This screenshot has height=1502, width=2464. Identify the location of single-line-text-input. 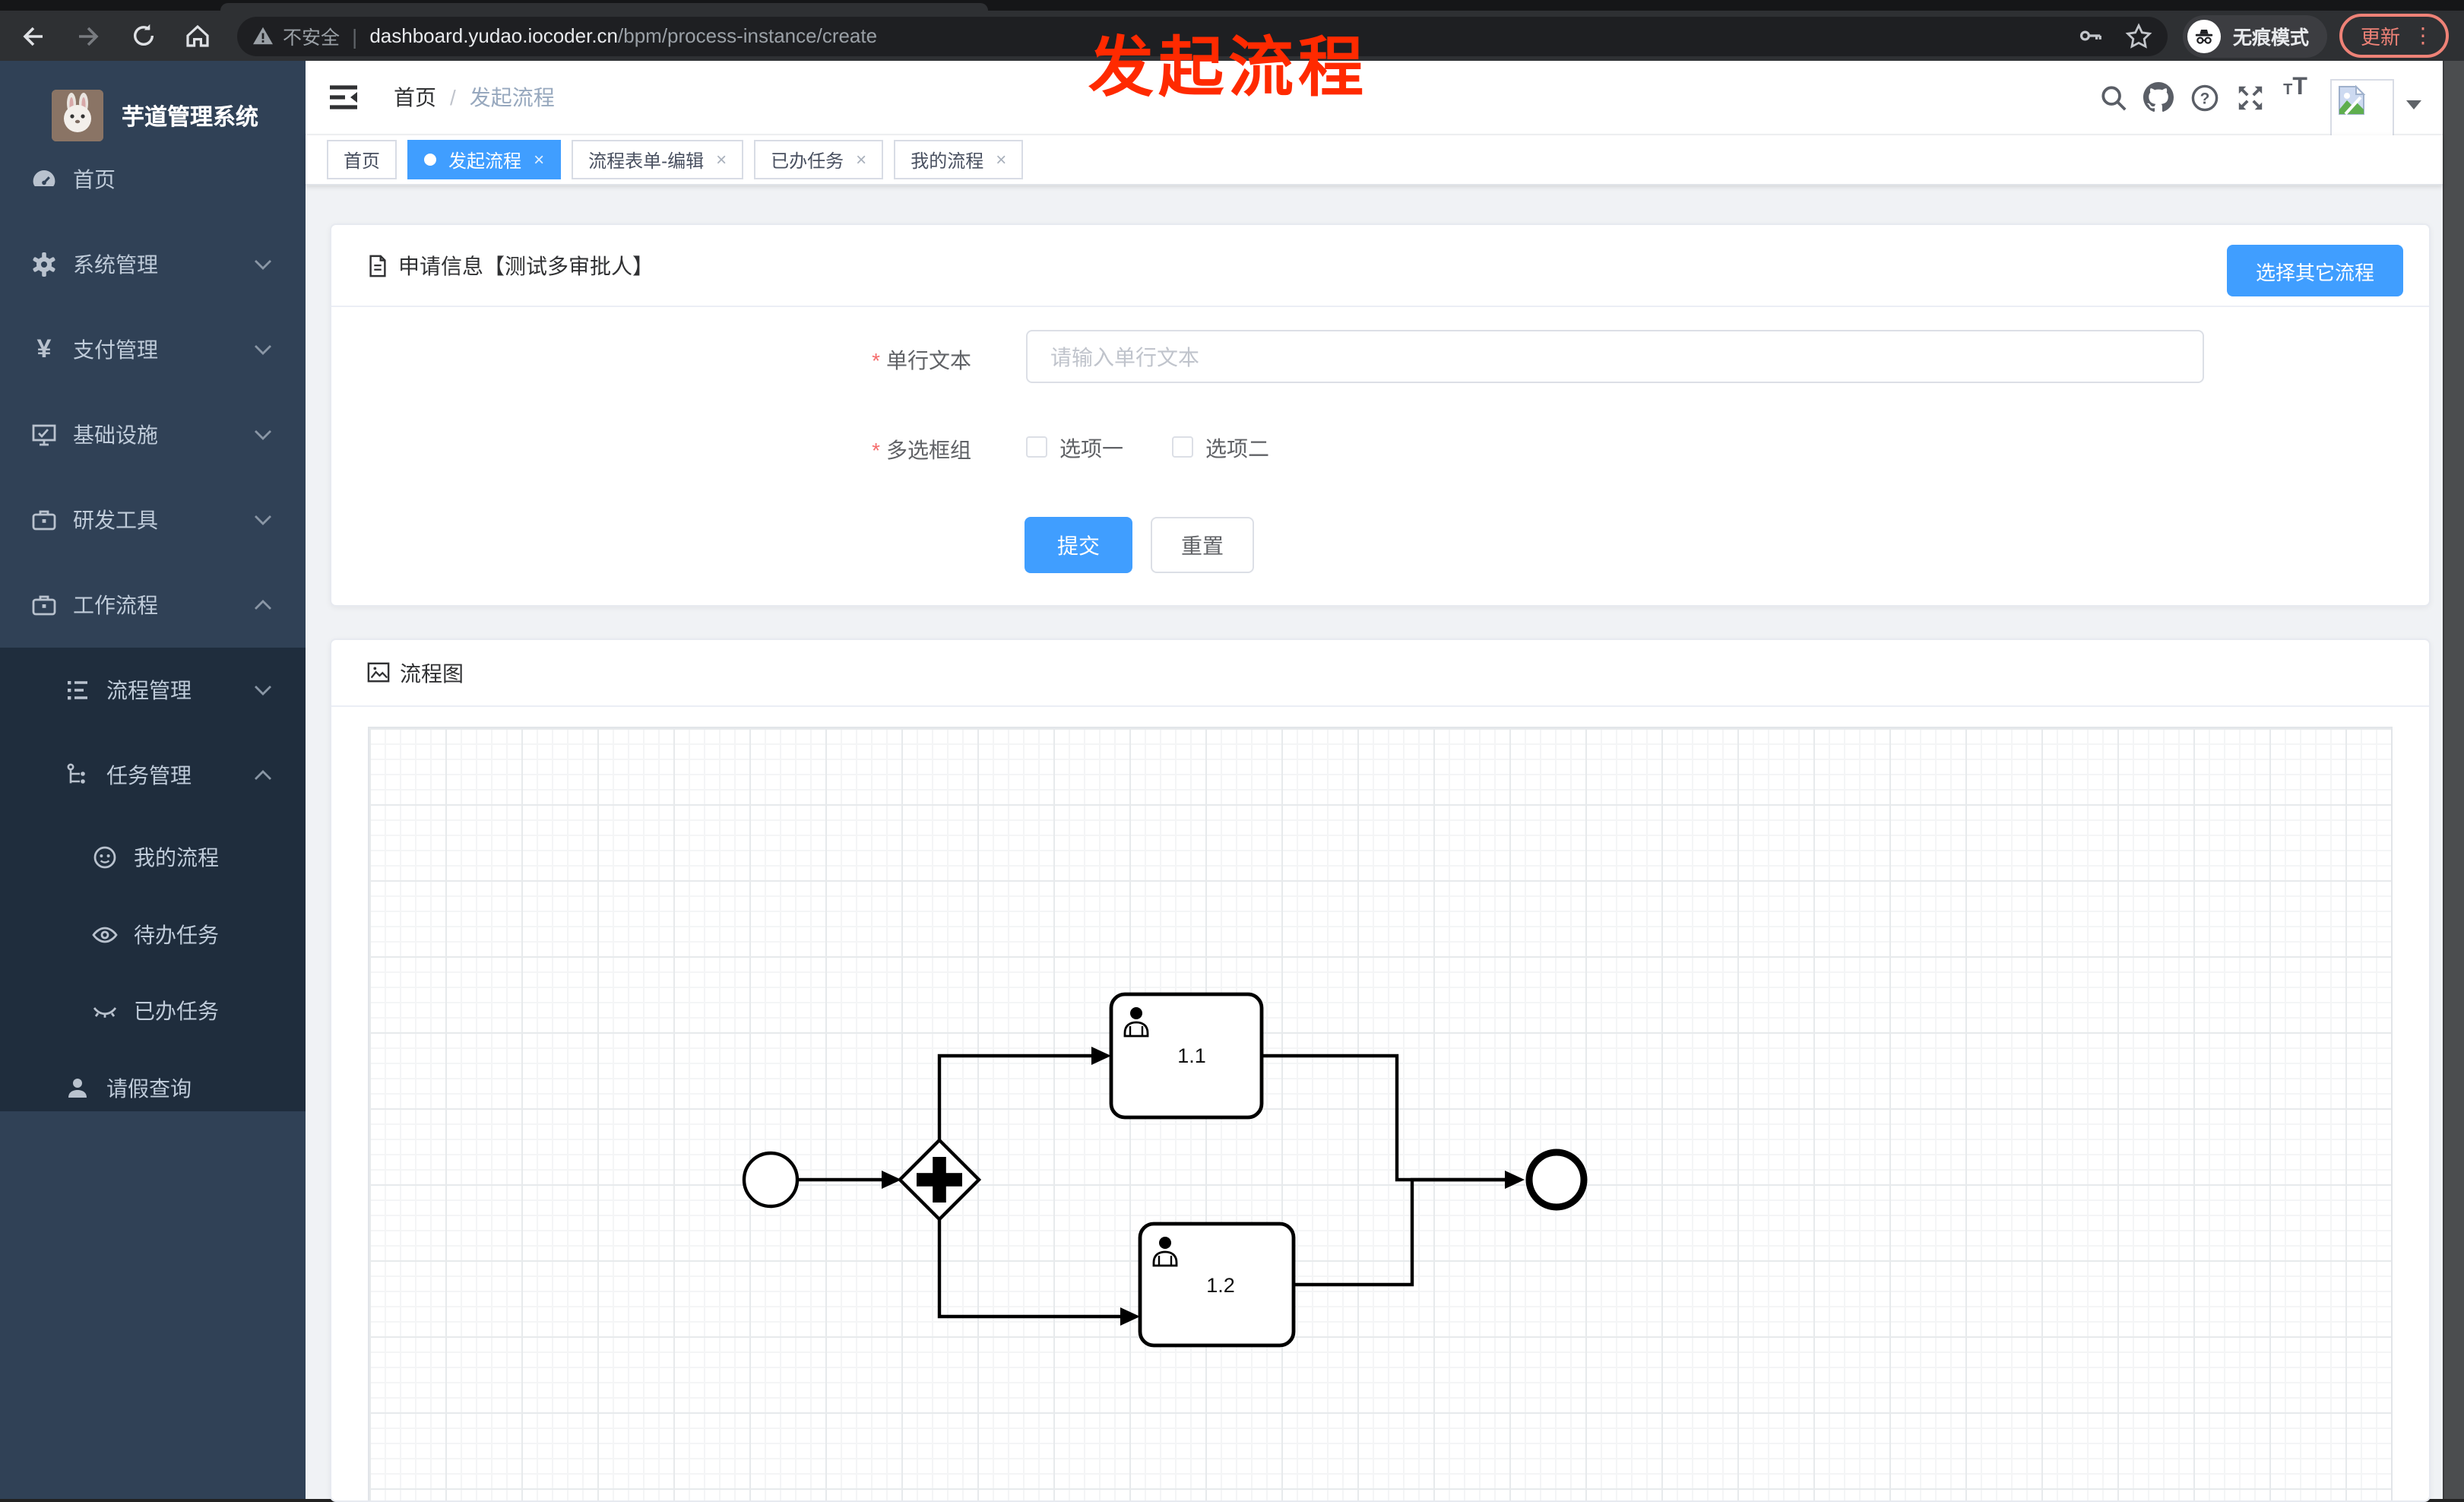
(1615, 356).